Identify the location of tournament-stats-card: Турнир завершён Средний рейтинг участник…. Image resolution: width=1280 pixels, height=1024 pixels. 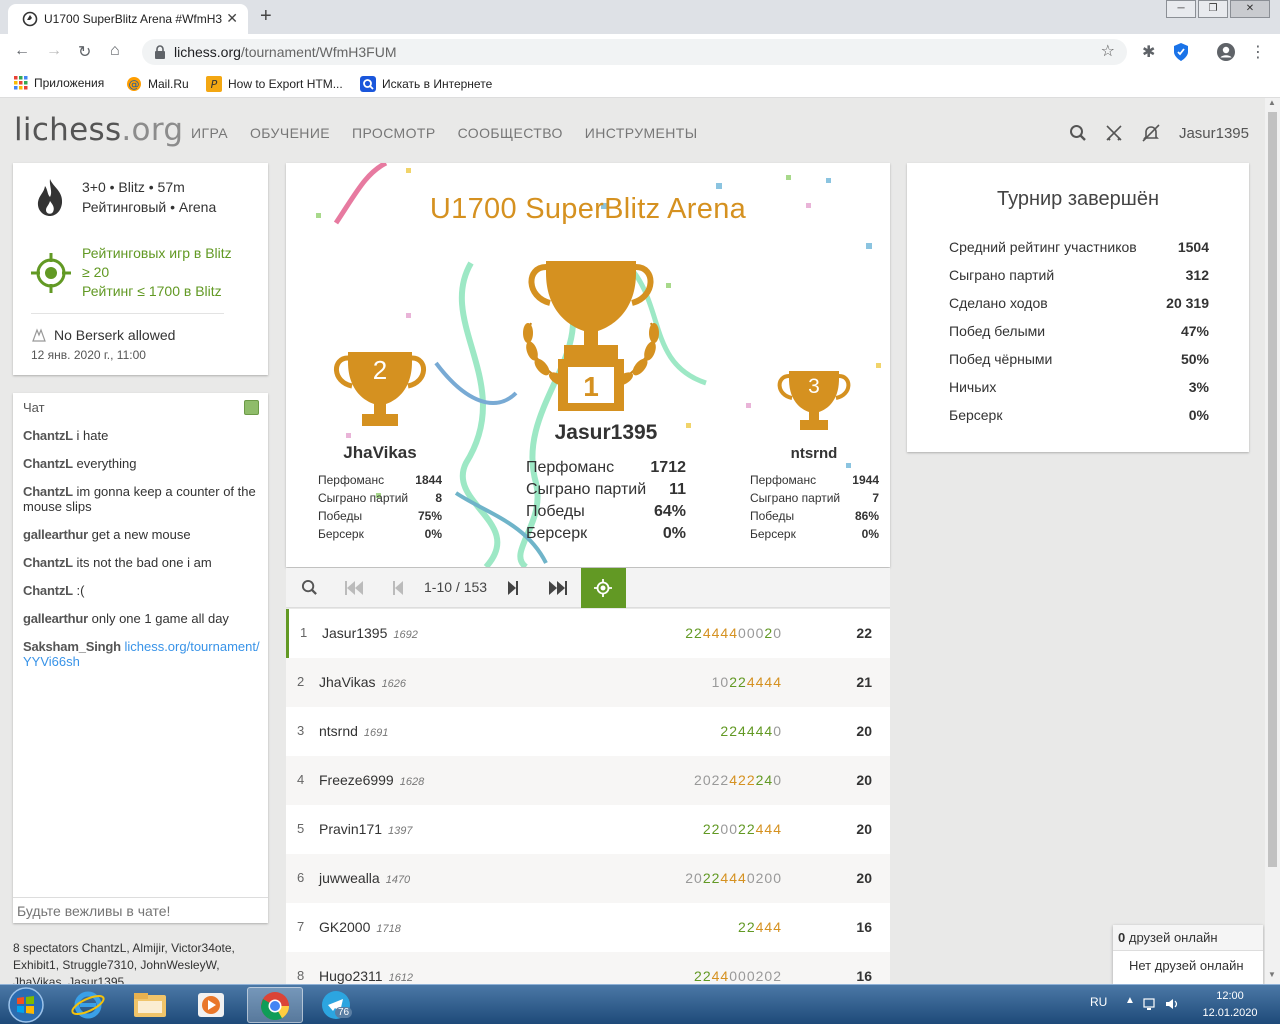
(1078, 307).